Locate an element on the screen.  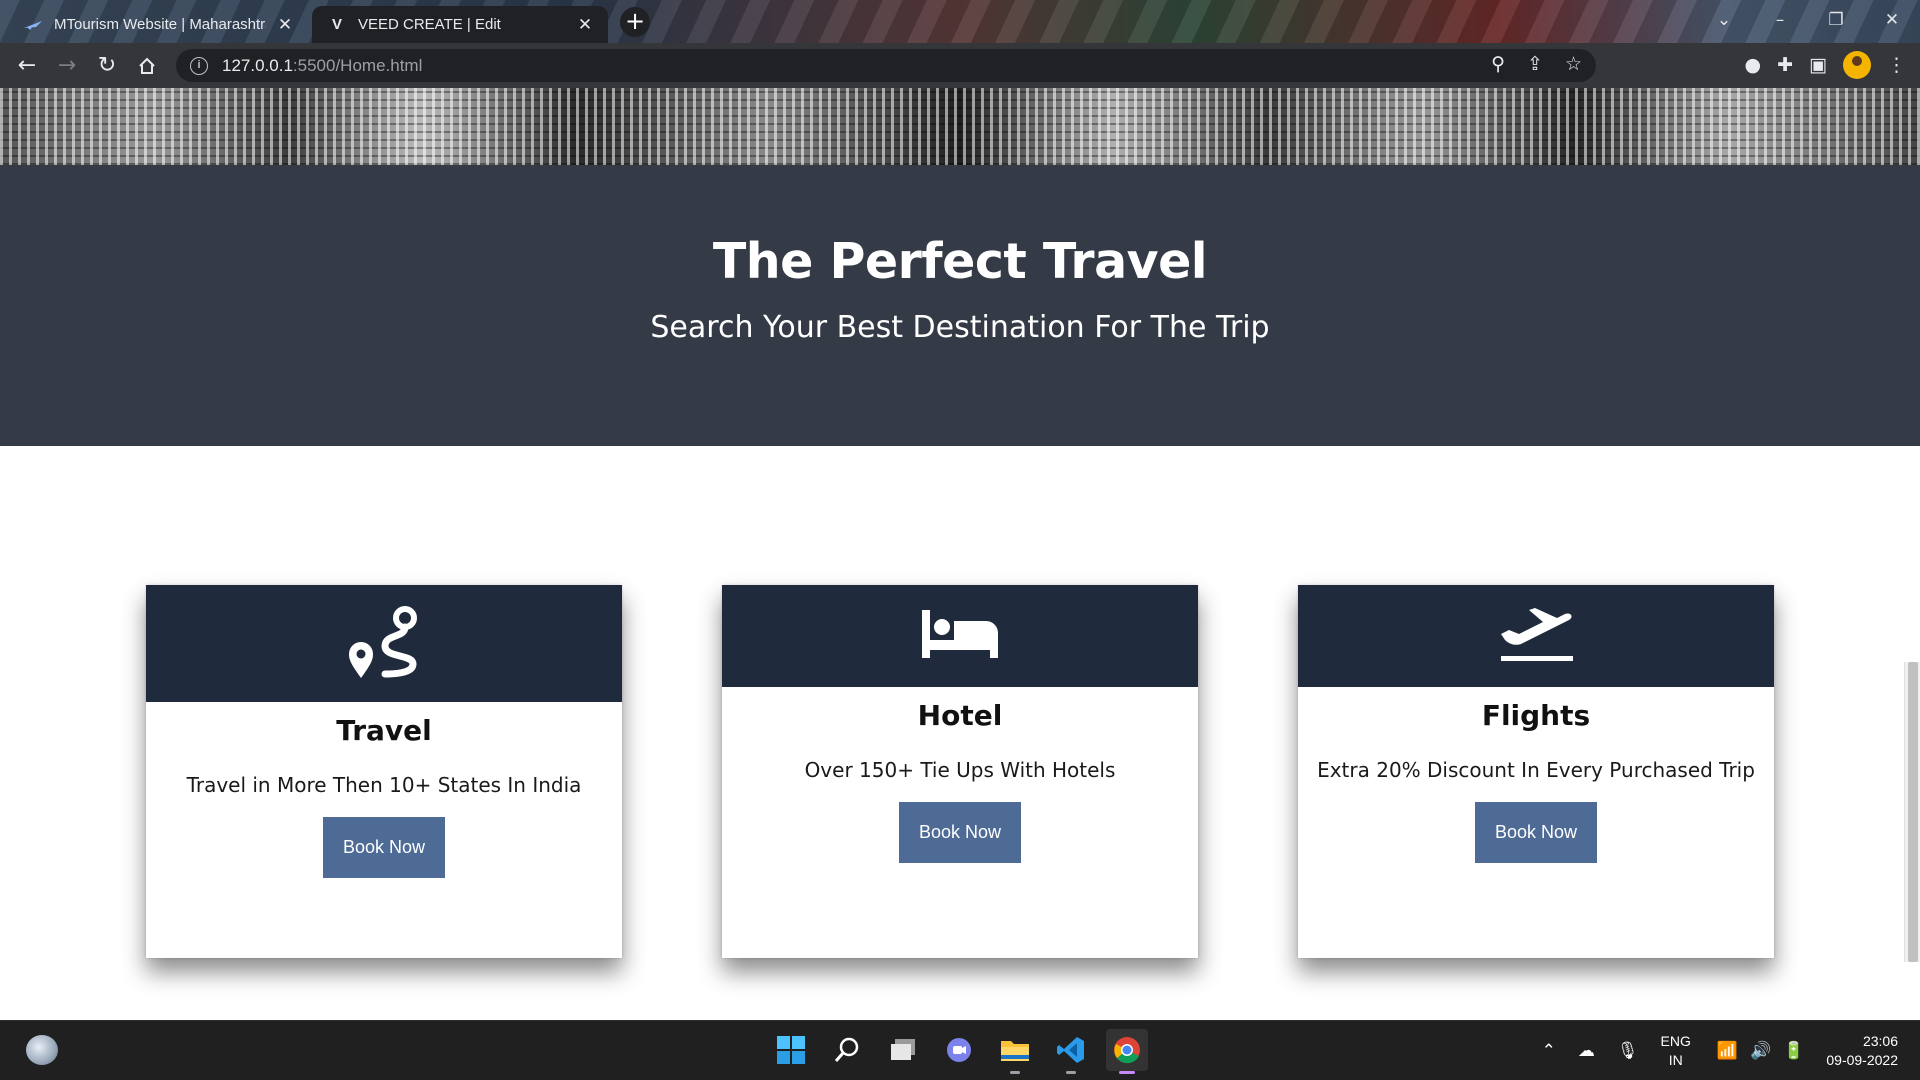
system-tray: ⌃ ☁ 🎙 ENG IN 📶 🔊 🔋 23:06 09-09-2022 is located at coordinates (1731, 1050).